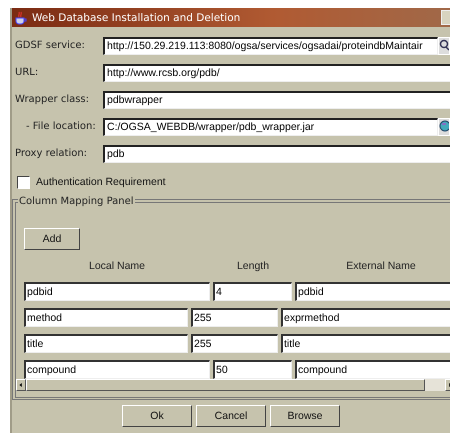 The height and width of the screenshot is (435, 450). What do you see at coordinates (50, 45) in the screenshot?
I see `field-label: GDSF service:` at bounding box center [50, 45].